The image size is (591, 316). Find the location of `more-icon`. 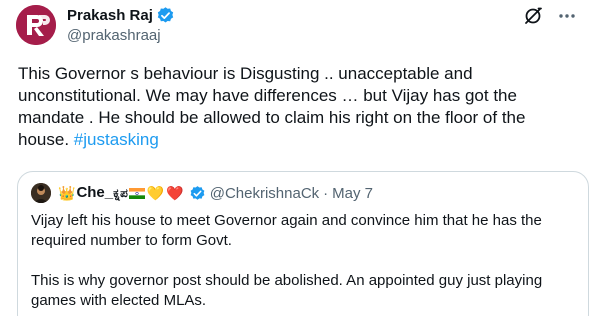

more-icon is located at coordinates (567, 16).